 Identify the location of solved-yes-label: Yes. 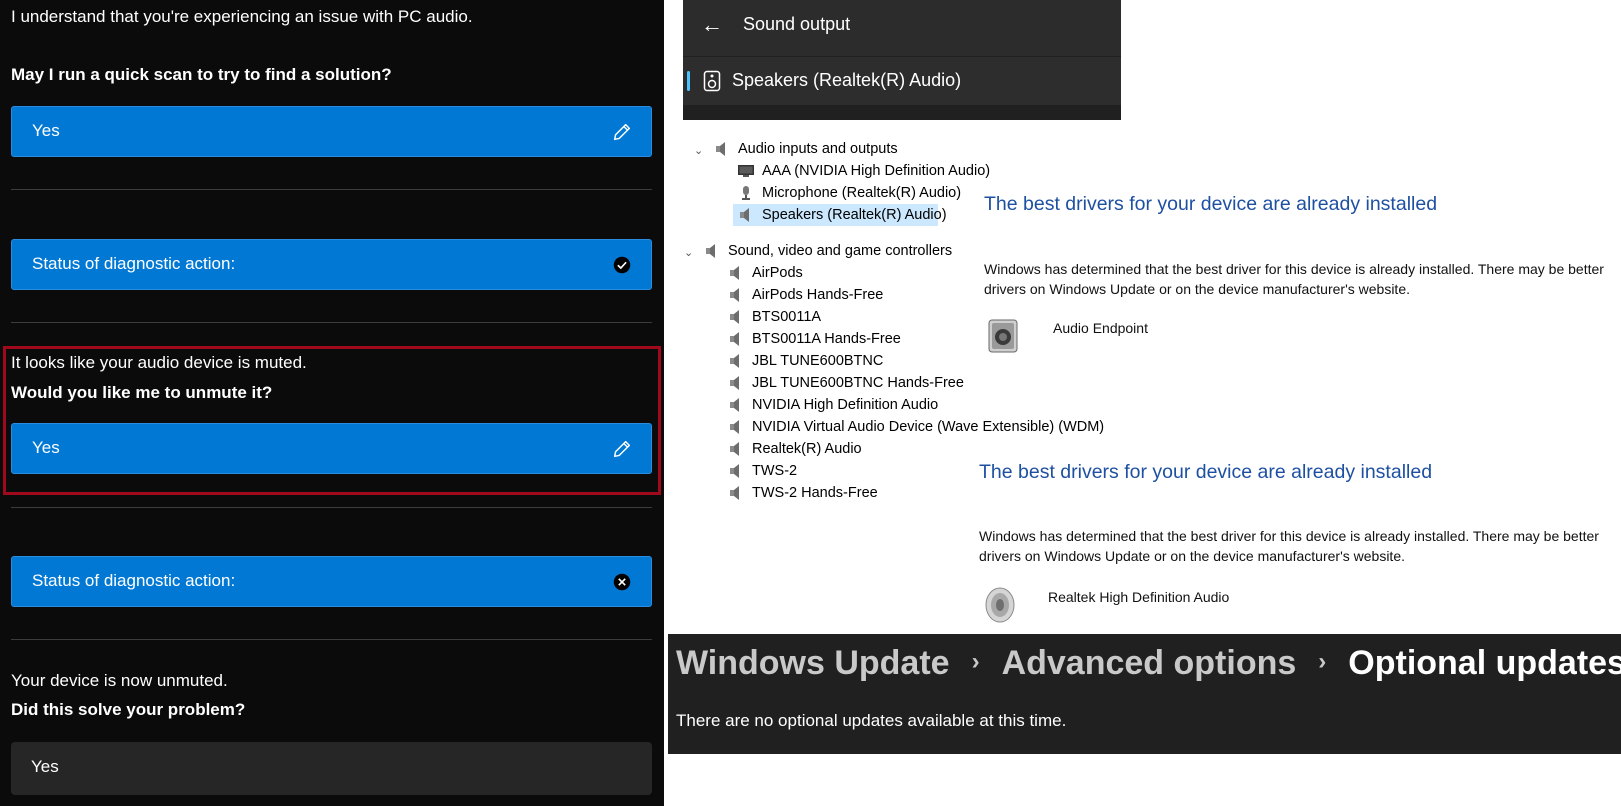
(45, 766).